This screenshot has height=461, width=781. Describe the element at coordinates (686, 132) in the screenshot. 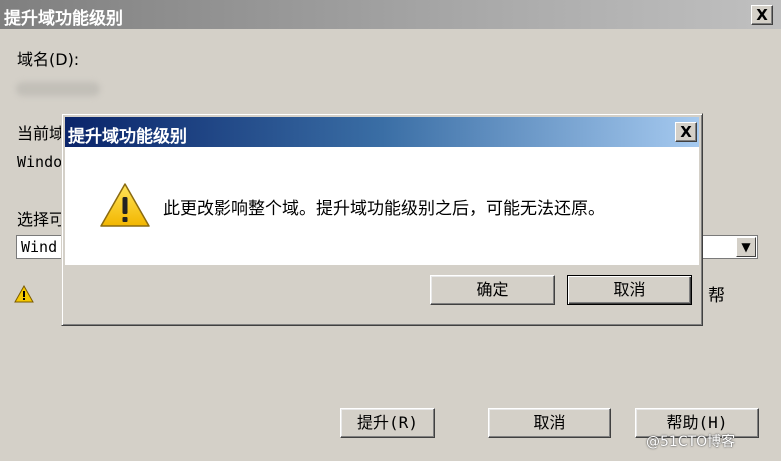

I see `modal-close-button: X` at that location.